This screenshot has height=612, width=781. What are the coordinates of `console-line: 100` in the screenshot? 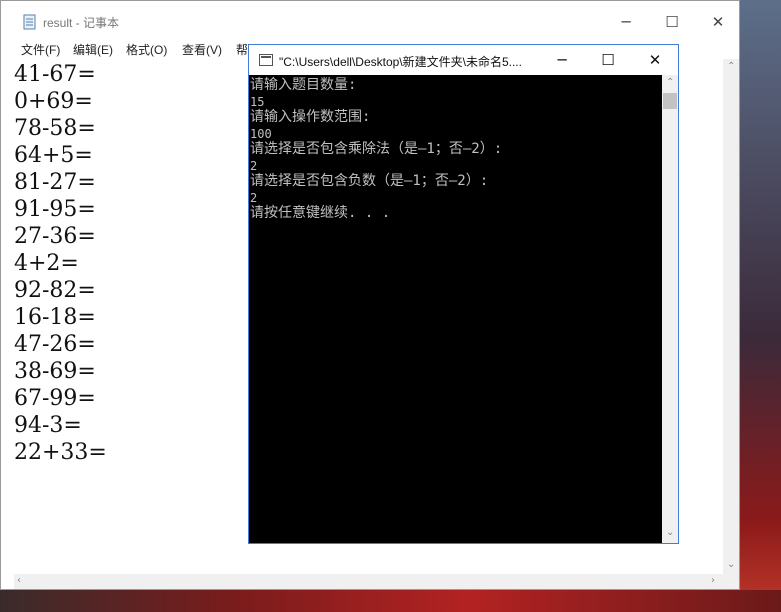 It's located at (261, 134).